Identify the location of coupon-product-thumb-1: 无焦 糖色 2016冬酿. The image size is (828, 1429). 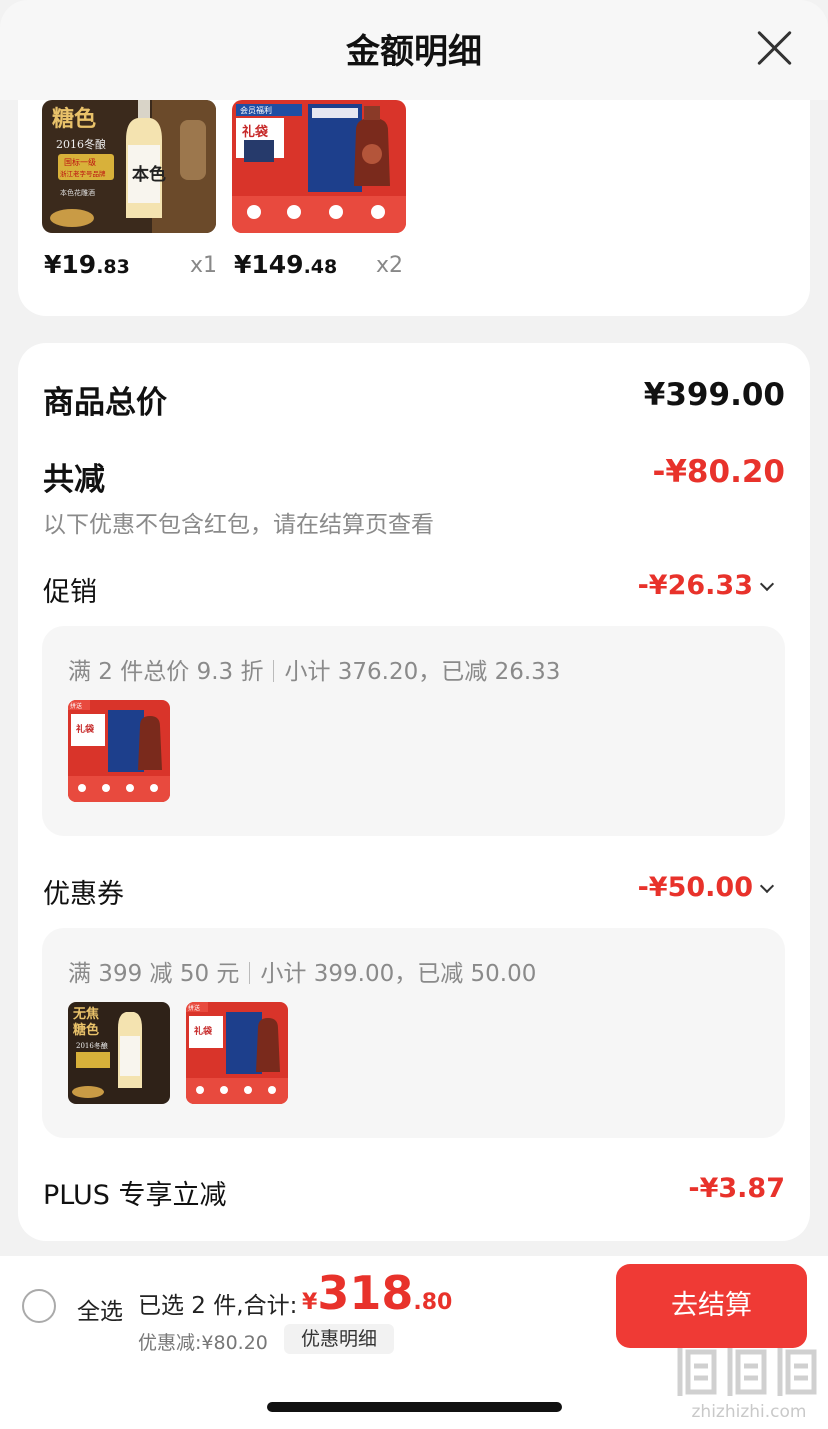
(119, 1053).